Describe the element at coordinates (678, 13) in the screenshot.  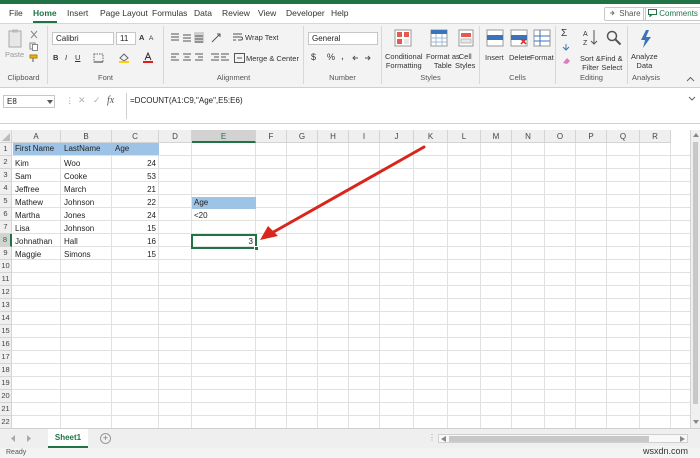
I see `comments-label: Comments` at that location.